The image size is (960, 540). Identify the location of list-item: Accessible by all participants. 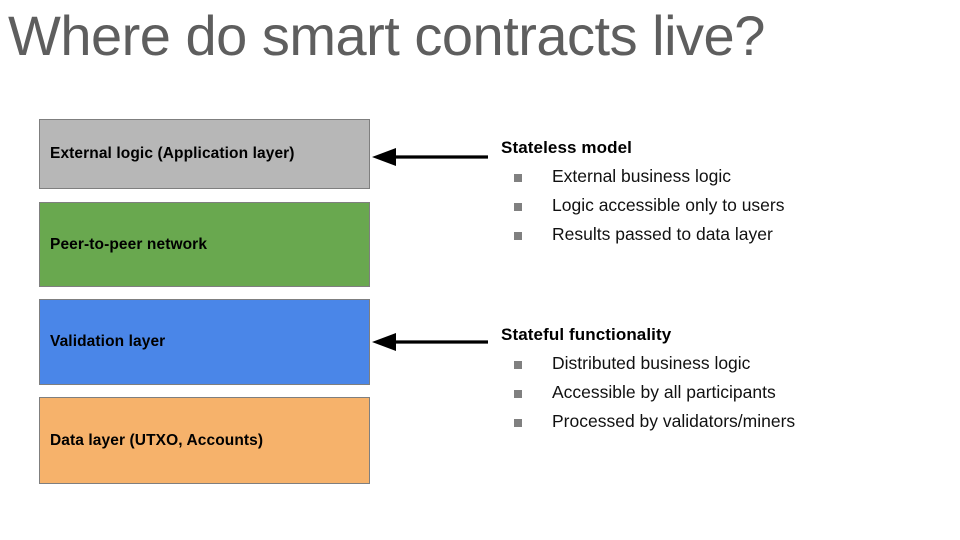
(721, 392).